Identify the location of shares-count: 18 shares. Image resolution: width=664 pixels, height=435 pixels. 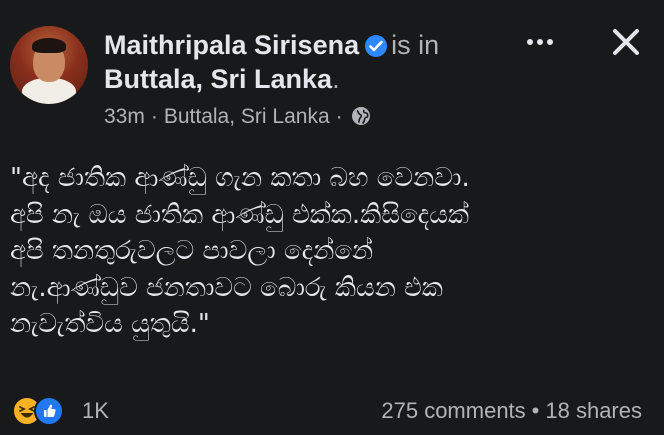
(593, 410).